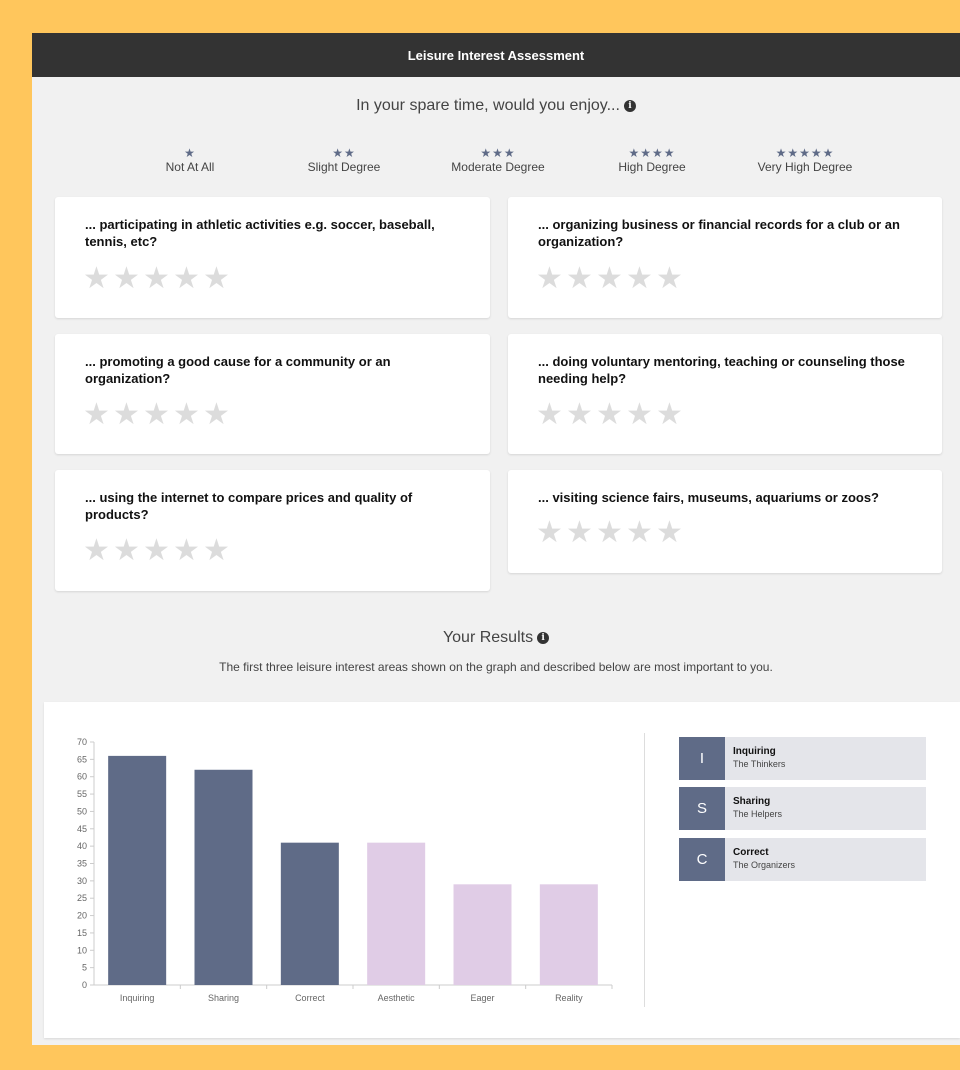 Image resolution: width=960 pixels, height=1070 pixels. What do you see at coordinates (82, 777) in the screenshot?
I see `y-tick-label: 60` at bounding box center [82, 777].